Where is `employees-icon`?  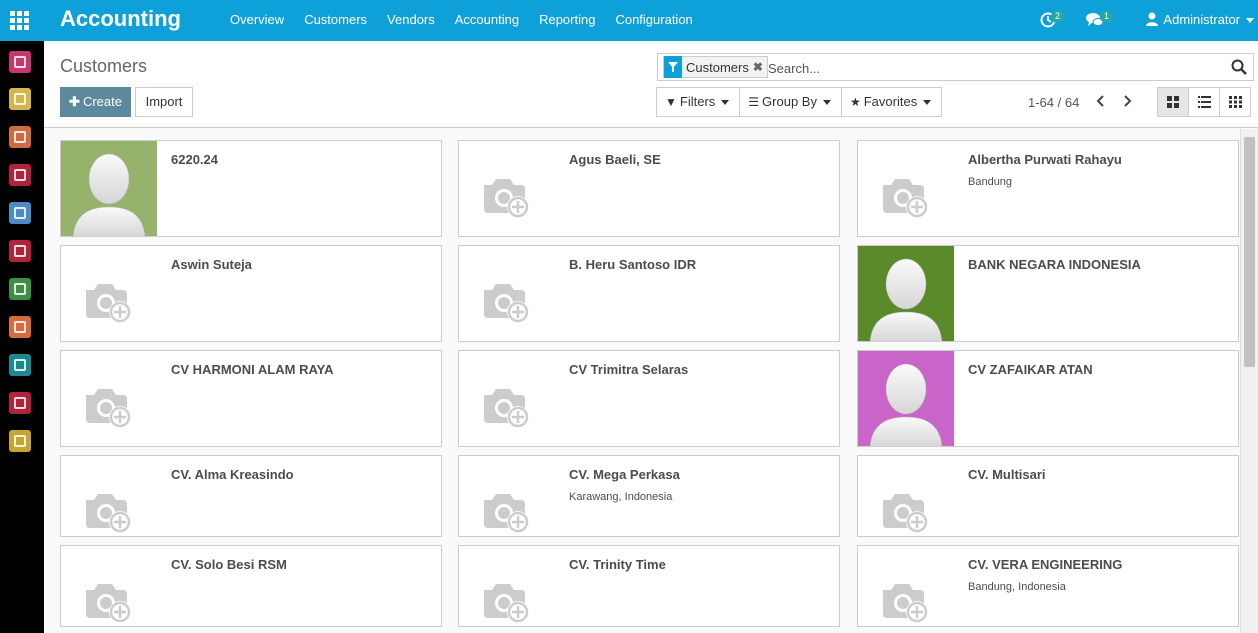 employees-icon is located at coordinates (20, 365).